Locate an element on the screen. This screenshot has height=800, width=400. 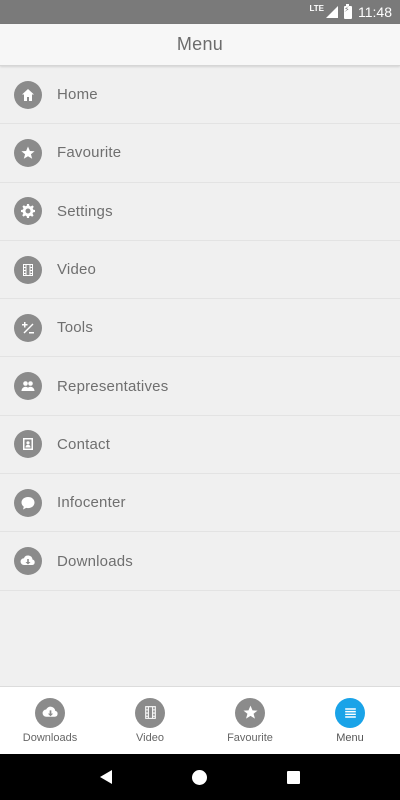
menu-item-home: Home is located at coordinates (200, 95).